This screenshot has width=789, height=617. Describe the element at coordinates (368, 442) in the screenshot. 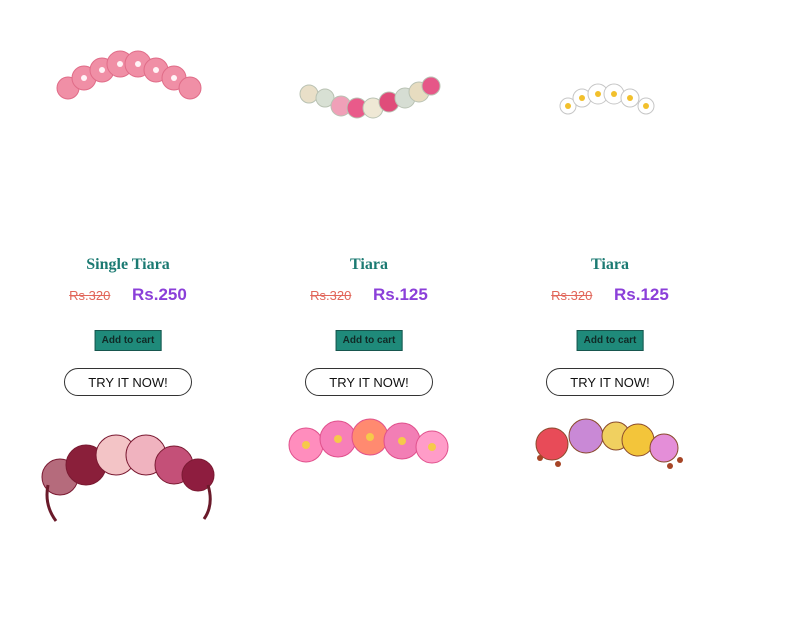

I see `pink-flower-crown-preview` at that location.